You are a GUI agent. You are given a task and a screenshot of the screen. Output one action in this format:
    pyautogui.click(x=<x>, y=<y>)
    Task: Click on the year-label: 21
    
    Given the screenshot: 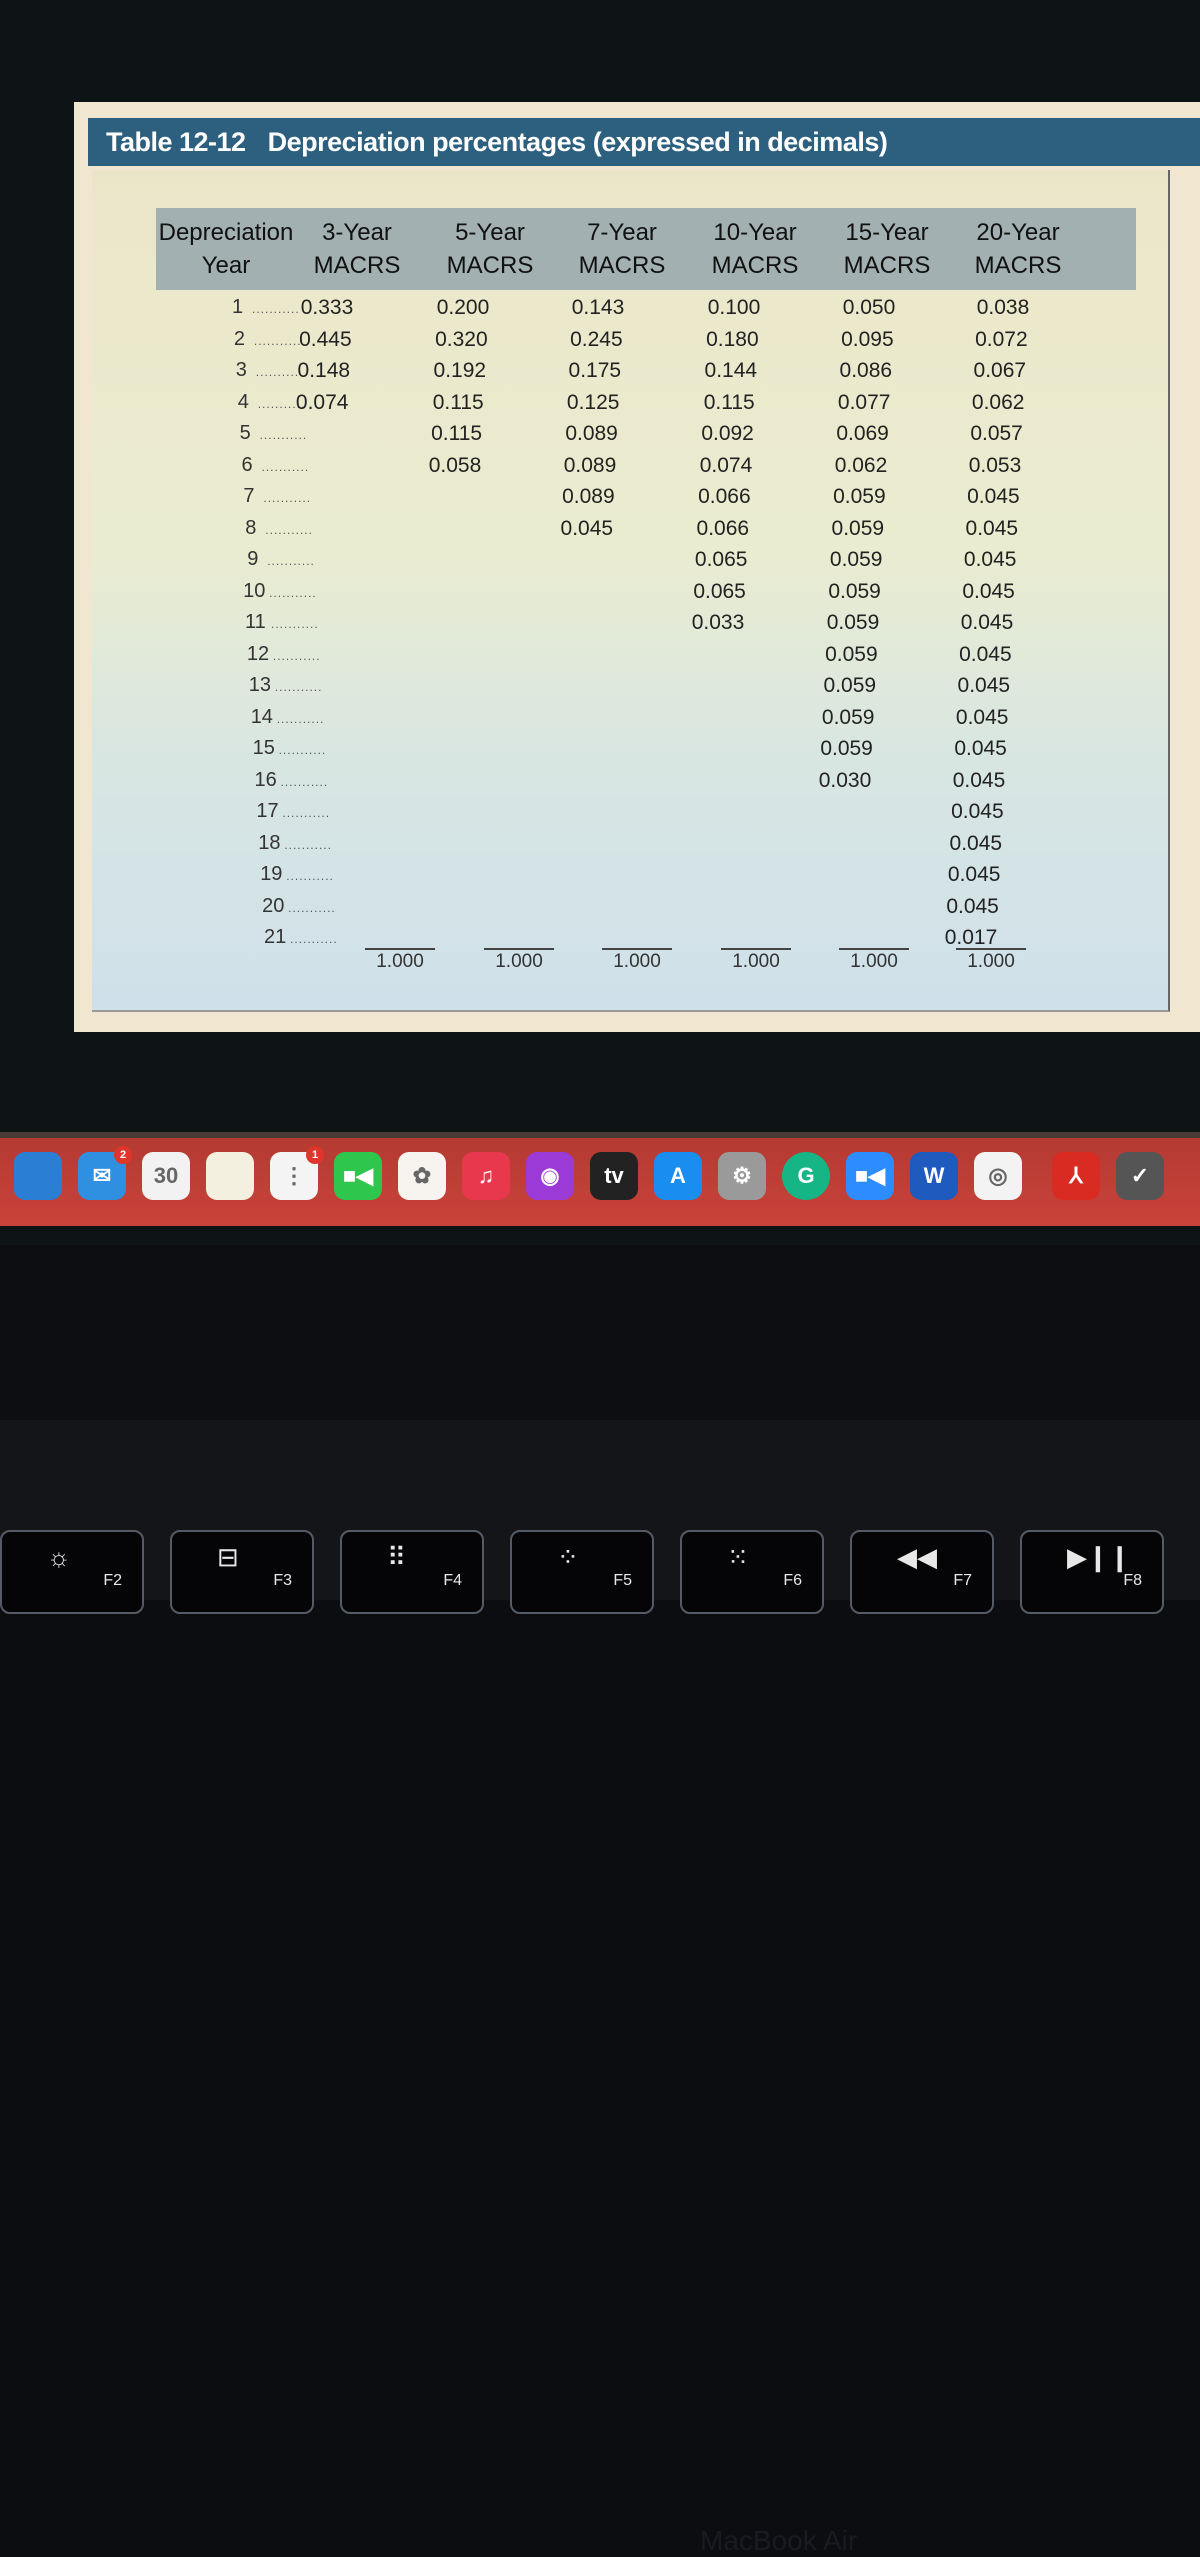 What is the action you would take?
    pyautogui.click(x=275, y=937)
    